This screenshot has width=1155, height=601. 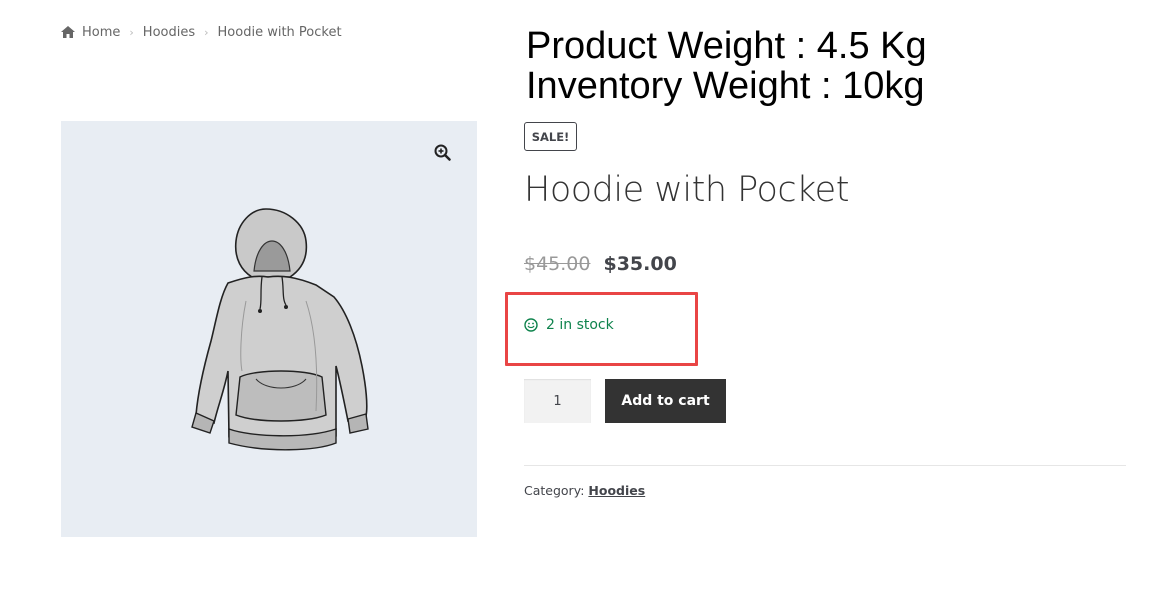 I want to click on breadcrumb-current: Hoodie with Pocket, so click(x=279, y=32).